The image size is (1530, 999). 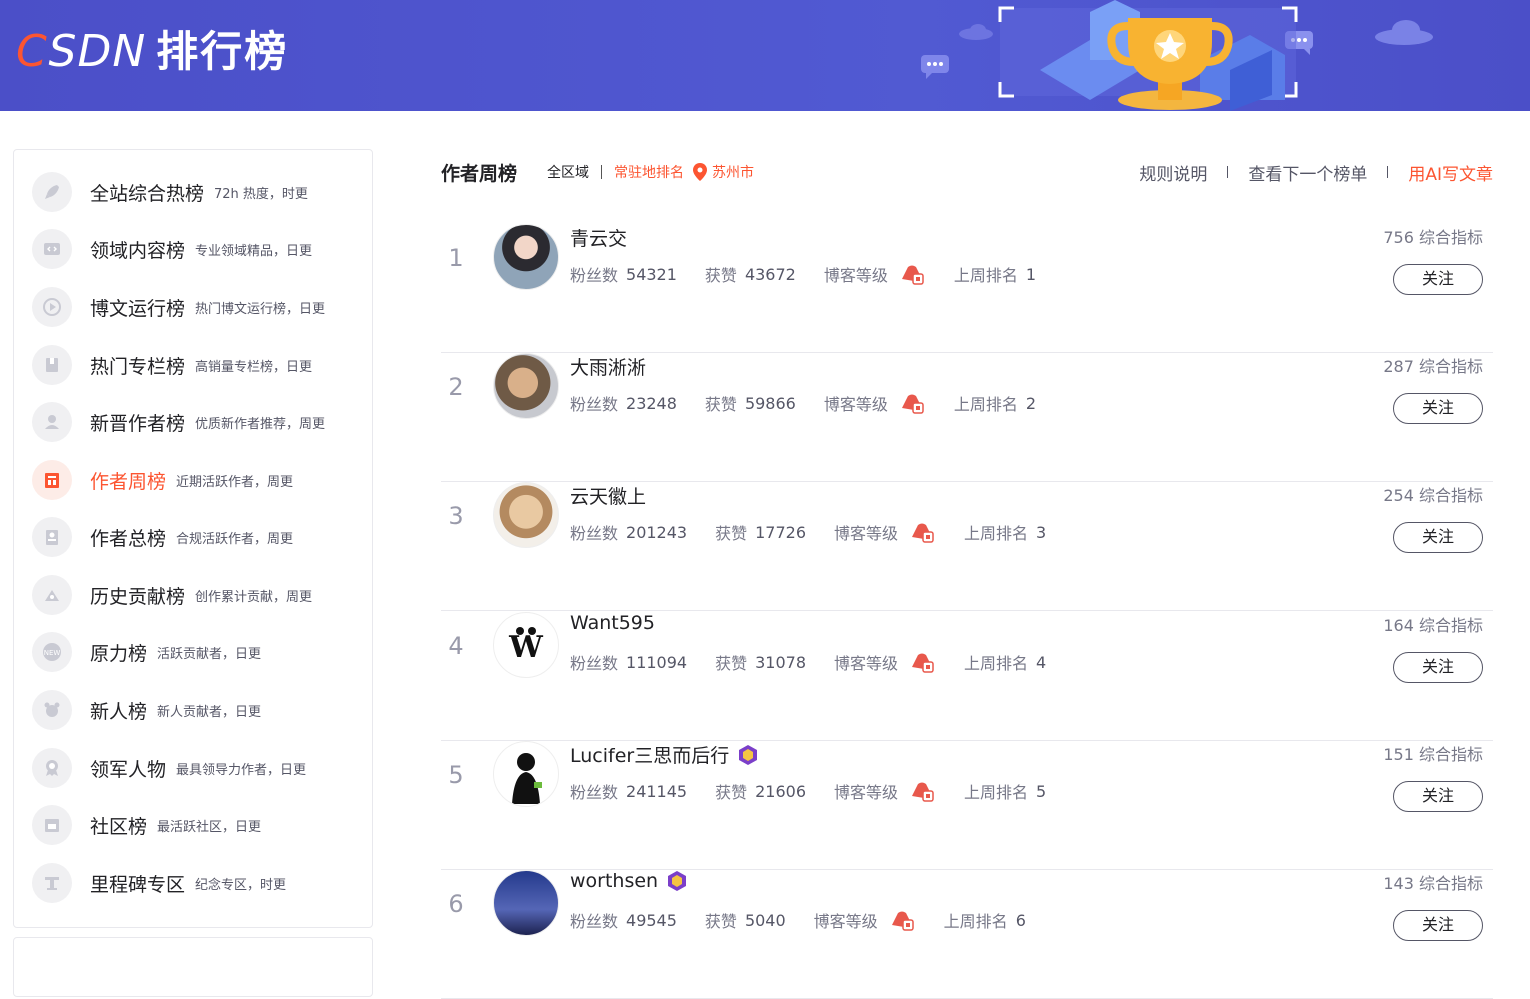 I want to click on newcomer-icon, so click(x=52, y=710).